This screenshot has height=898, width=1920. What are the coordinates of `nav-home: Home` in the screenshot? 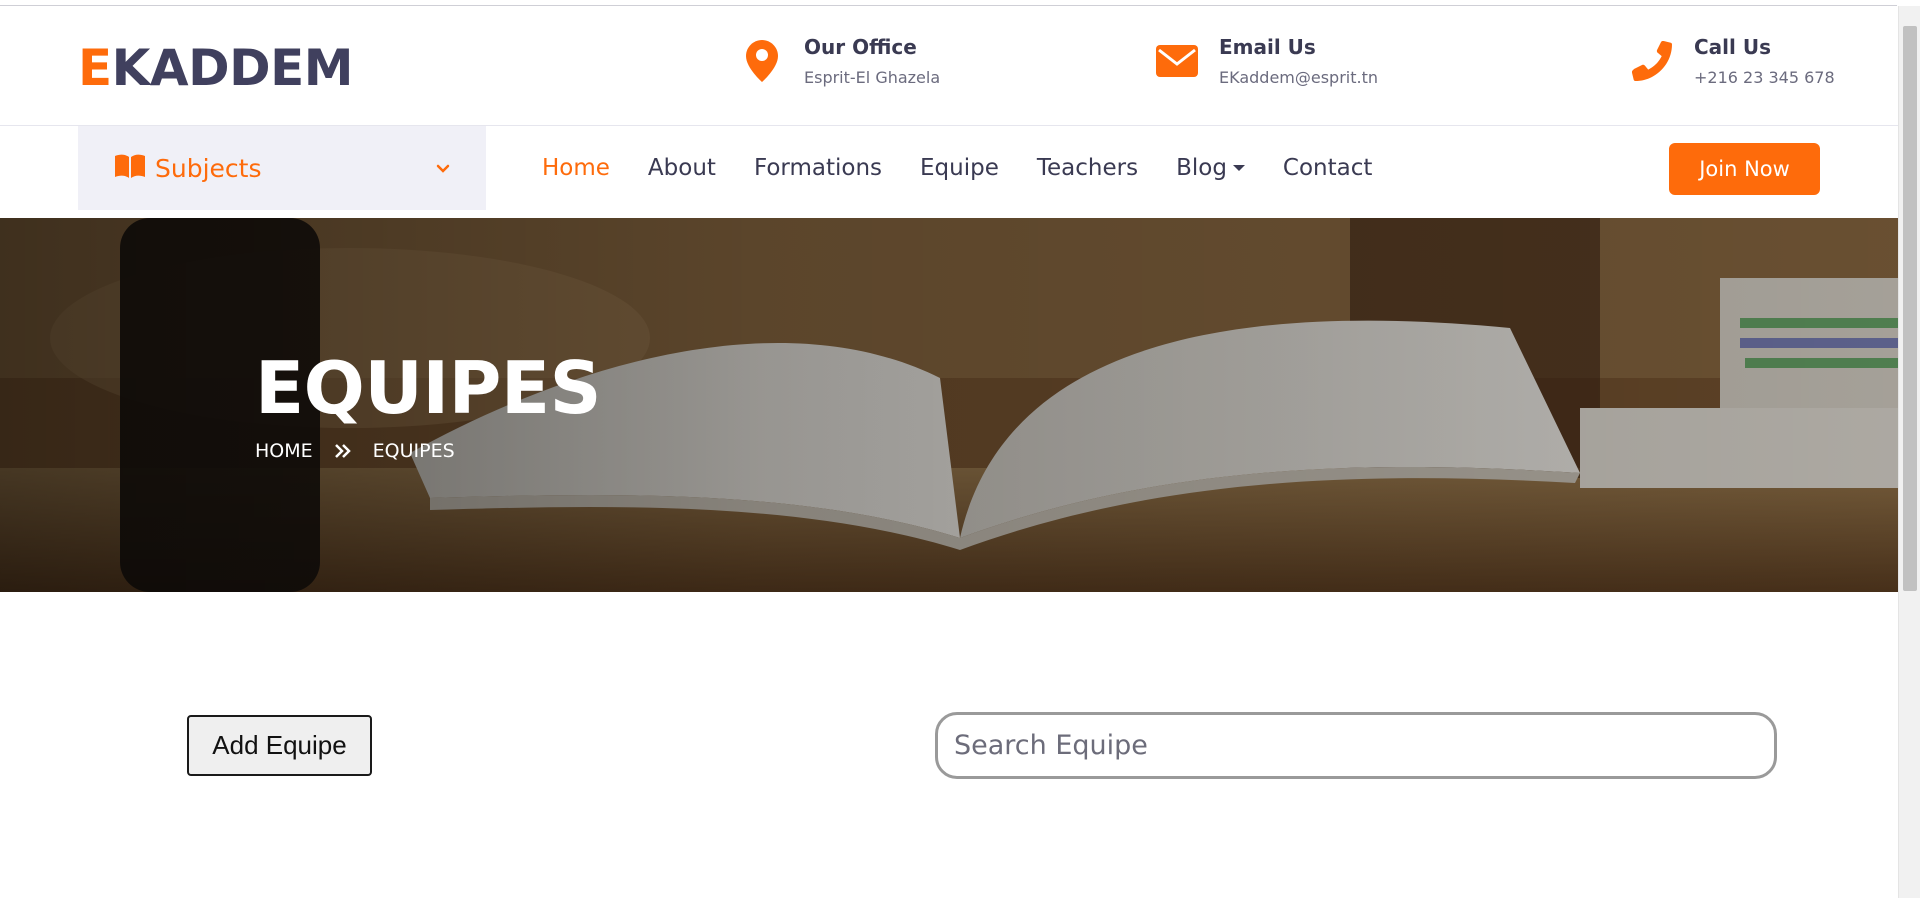 It's located at (576, 168).